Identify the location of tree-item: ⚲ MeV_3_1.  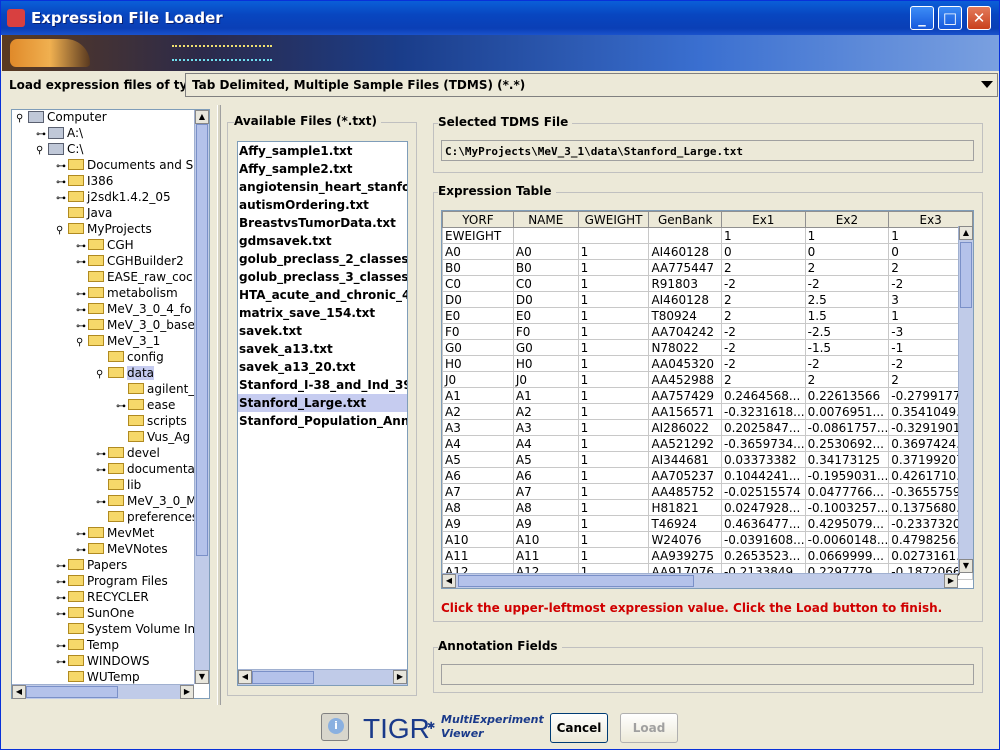
(118, 342).